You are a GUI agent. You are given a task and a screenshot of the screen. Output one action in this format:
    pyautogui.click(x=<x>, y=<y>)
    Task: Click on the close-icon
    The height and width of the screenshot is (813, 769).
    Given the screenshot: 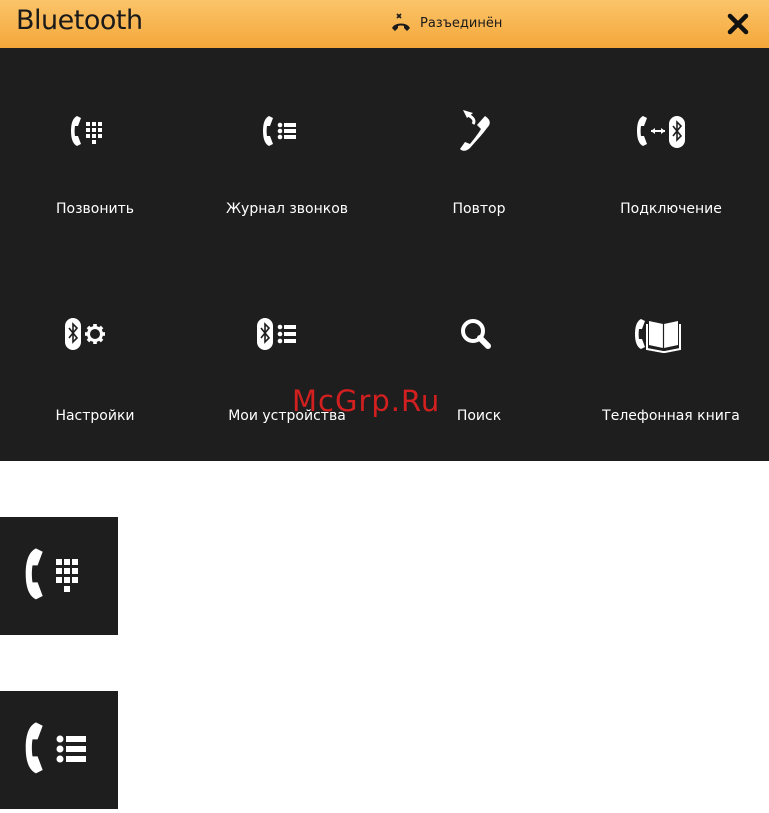 What is the action you would take?
    pyautogui.click(x=738, y=24)
    